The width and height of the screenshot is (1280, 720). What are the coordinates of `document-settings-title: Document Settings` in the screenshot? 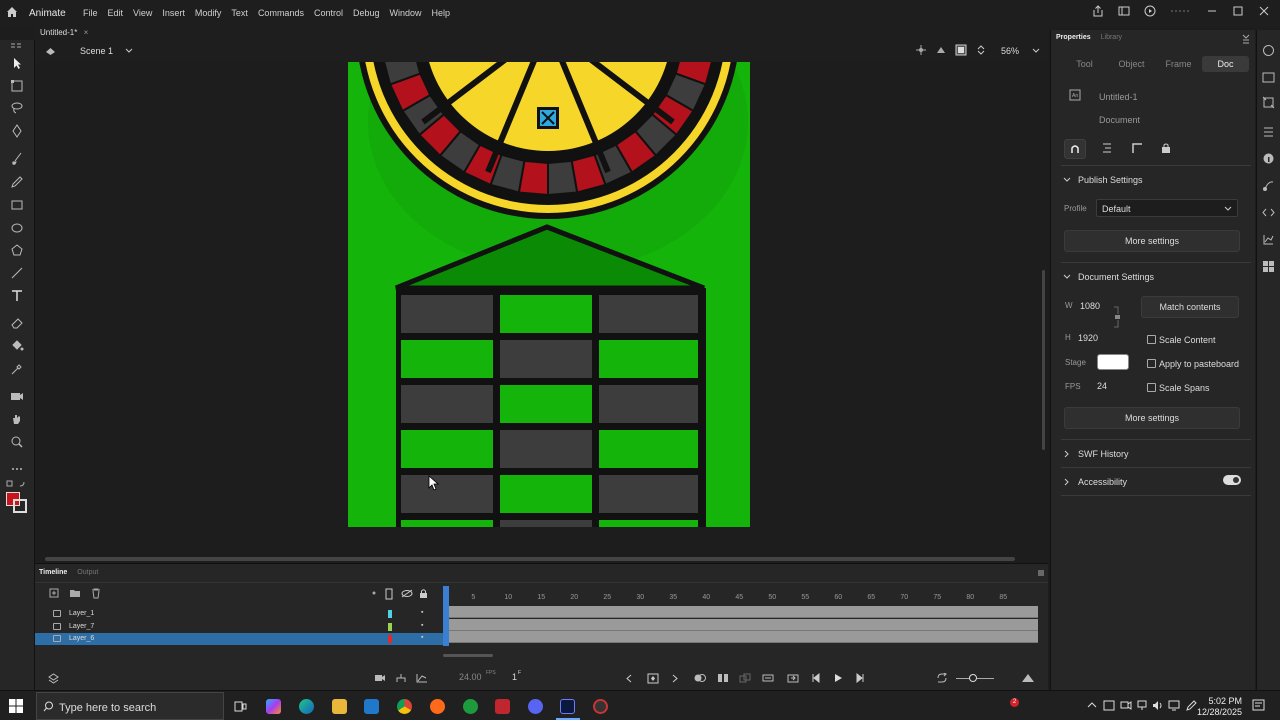 It's located at (1116, 277).